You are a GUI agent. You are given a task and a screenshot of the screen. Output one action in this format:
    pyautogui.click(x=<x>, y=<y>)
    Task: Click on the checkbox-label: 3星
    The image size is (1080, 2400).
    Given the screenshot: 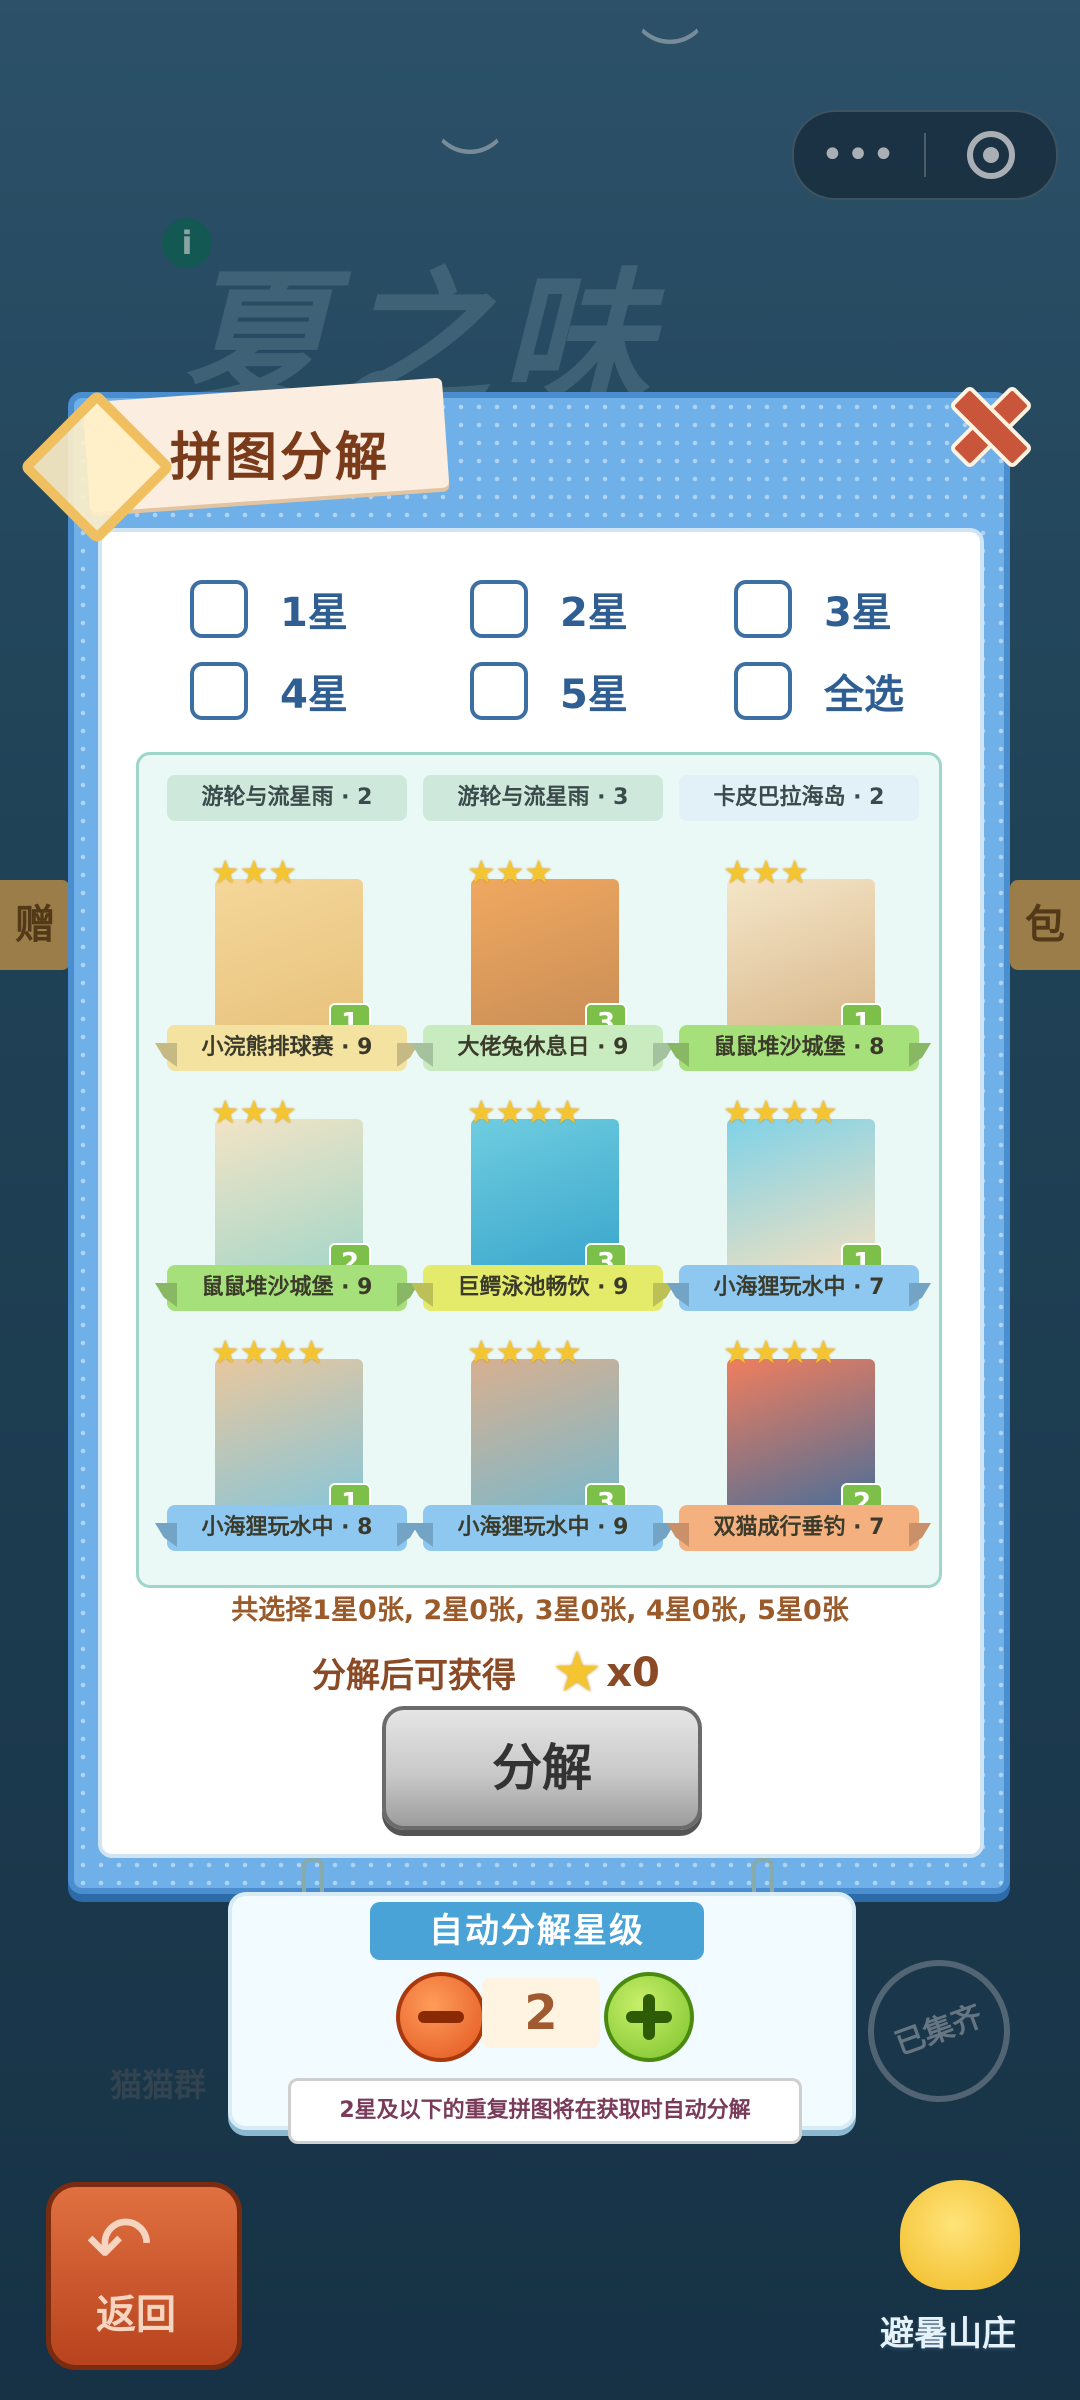 What is the action you would take?
    pyautogui.click(x=858, y=613)
    